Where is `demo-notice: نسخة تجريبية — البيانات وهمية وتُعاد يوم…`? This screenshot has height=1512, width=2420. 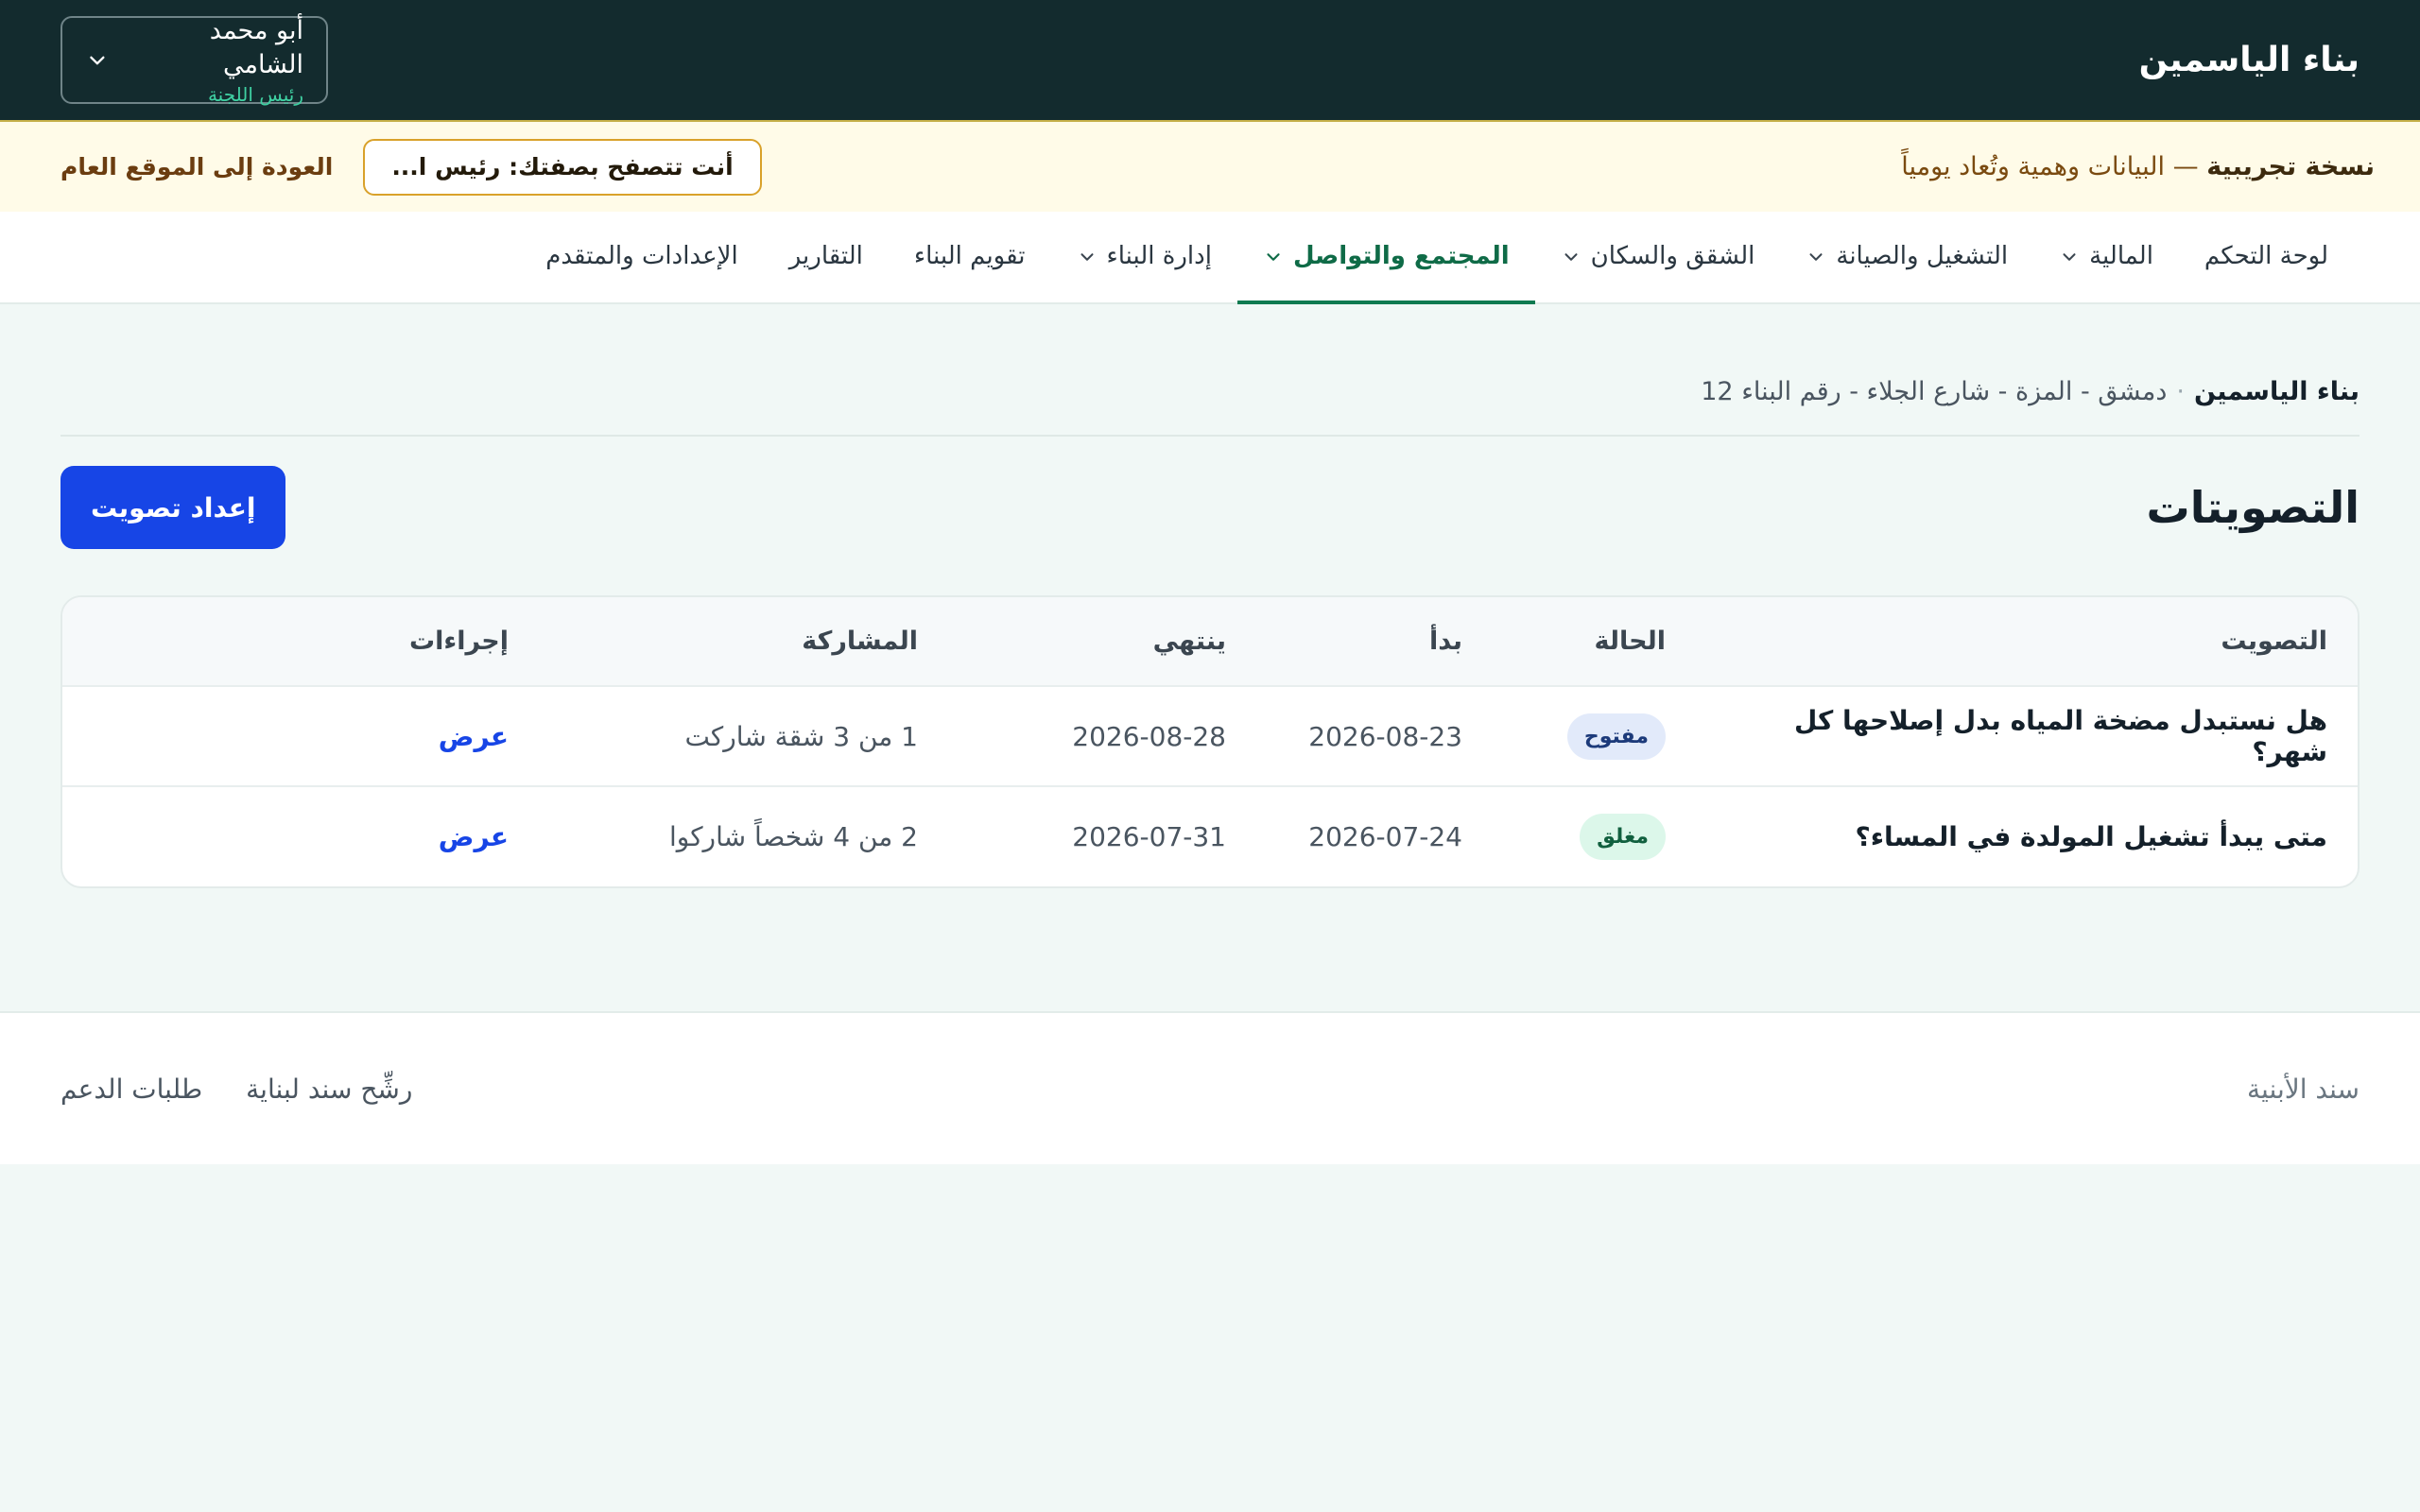 demo-notice: نسخة تجريبية — البيانات وهمية وتُعاد يوم… is located at coordinates (2138, 166).